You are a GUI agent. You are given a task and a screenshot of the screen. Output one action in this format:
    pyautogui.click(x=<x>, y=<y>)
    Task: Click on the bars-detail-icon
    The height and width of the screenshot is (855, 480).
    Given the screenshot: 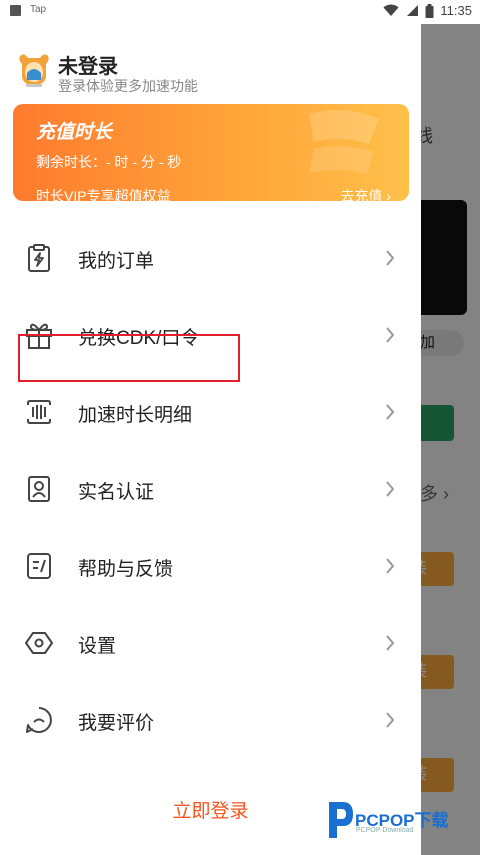 What is the action you would take?
    pyautogui.click(x=39, y=412)
    